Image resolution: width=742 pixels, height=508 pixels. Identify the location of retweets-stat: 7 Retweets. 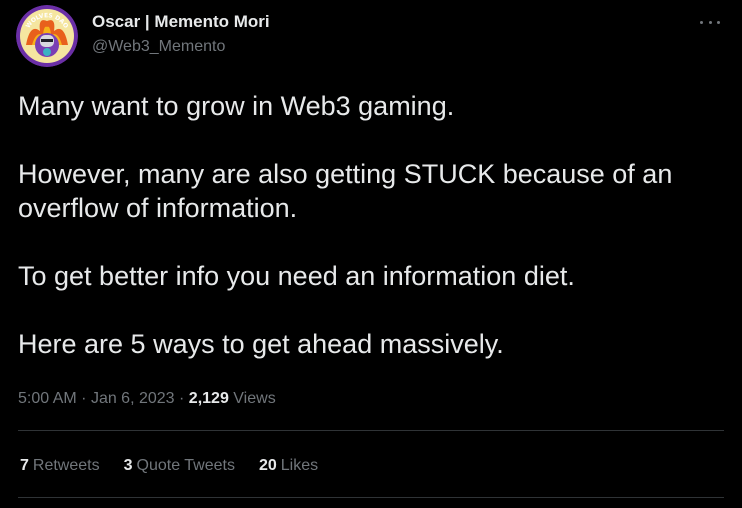
(60, 466).